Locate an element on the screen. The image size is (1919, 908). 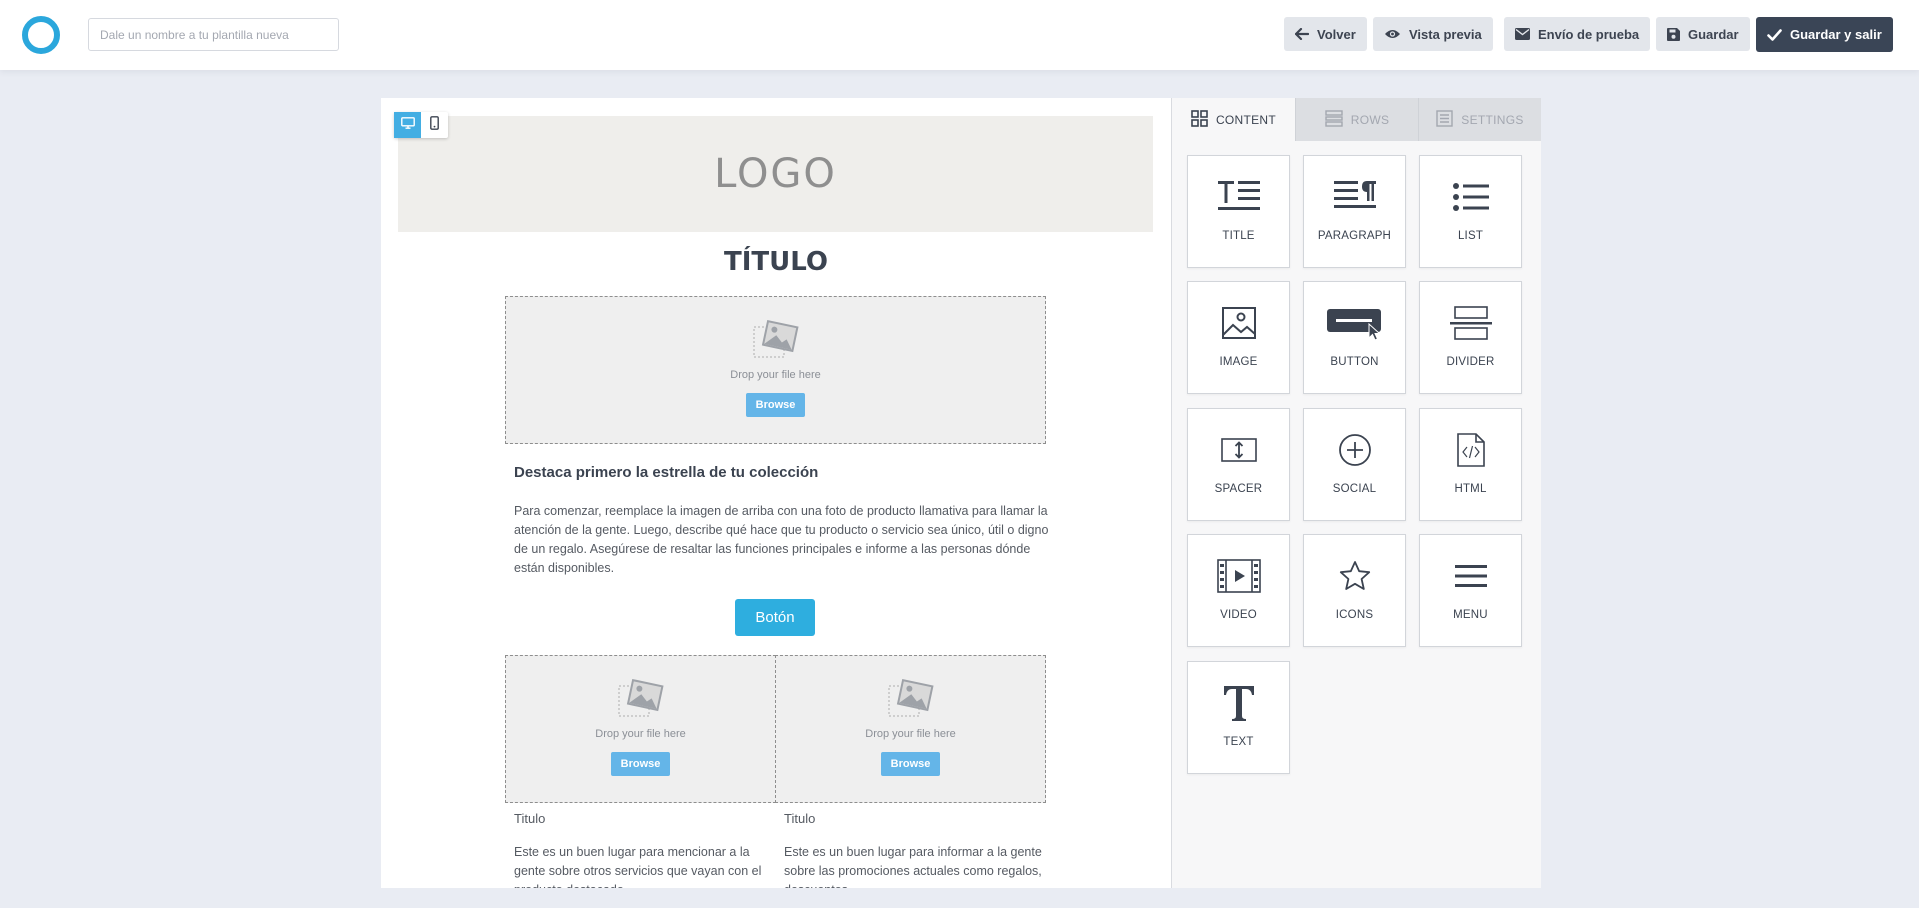
desktop-view-button is located at coordinates (407, 125).